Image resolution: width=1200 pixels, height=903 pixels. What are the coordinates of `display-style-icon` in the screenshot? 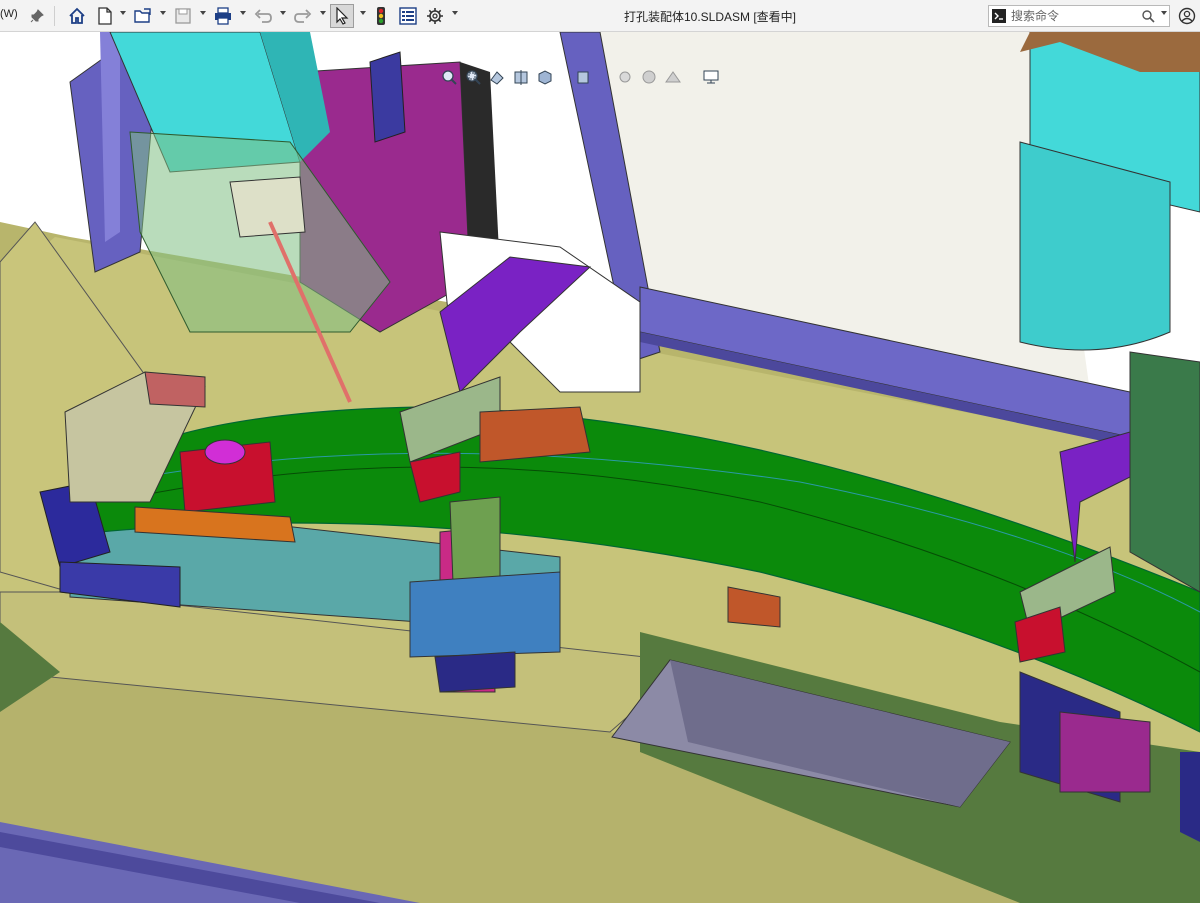 It's located at (584, 78).